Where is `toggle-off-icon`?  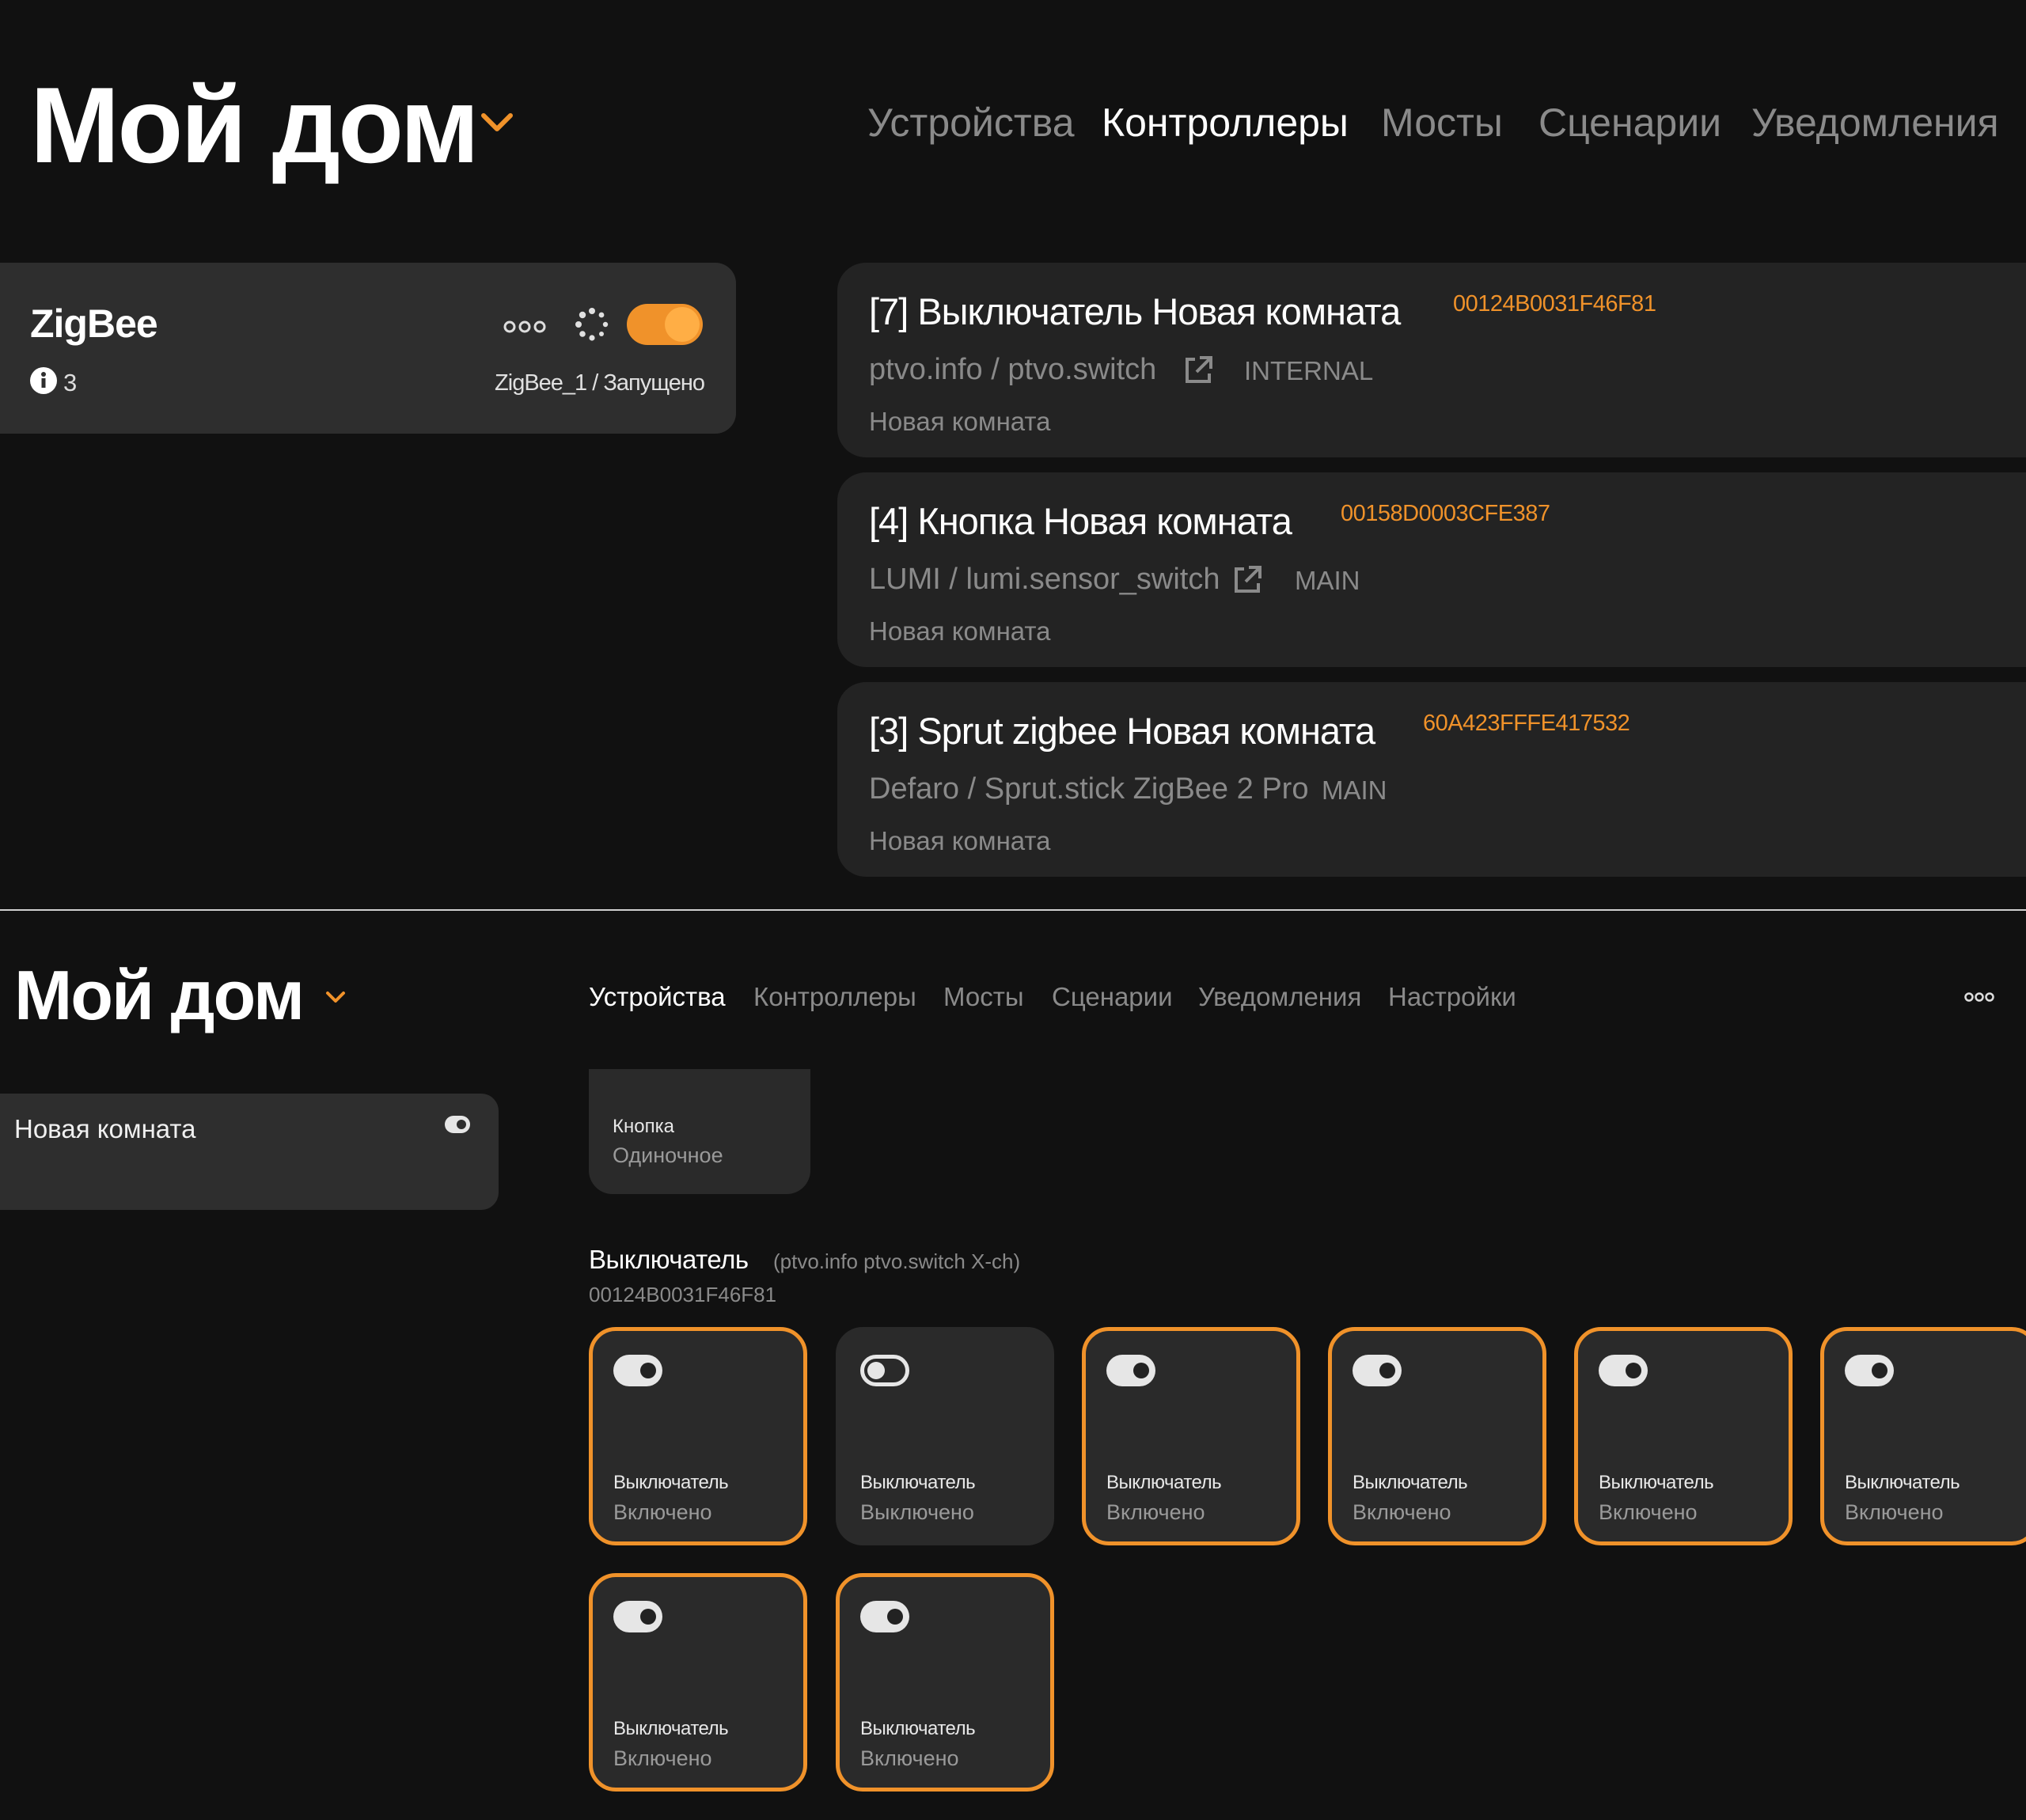
toggle-off-icon is located at coordinates (884, 1370).